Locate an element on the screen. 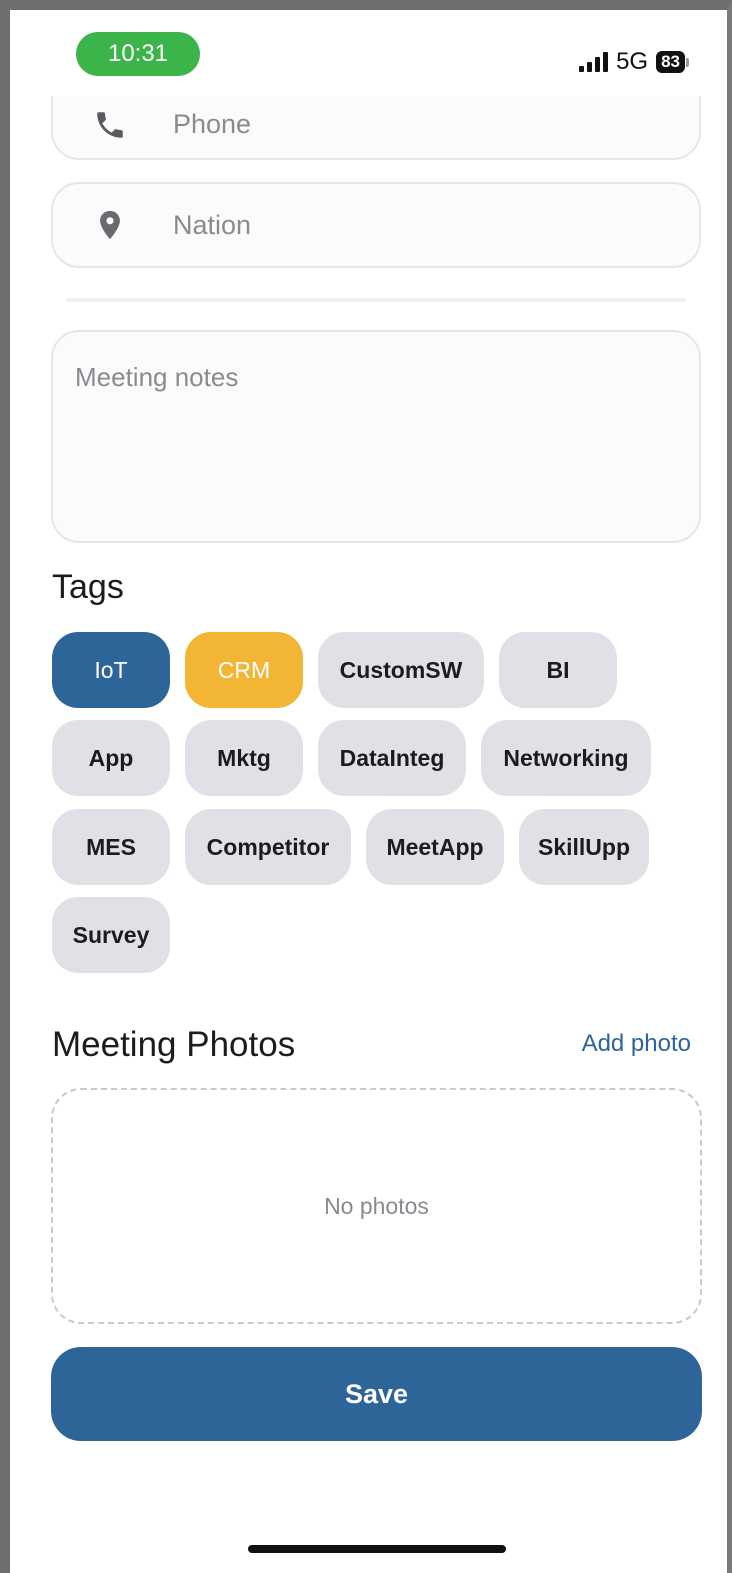  status-indicators: 5G 83 is located at coordinates (634, 62).